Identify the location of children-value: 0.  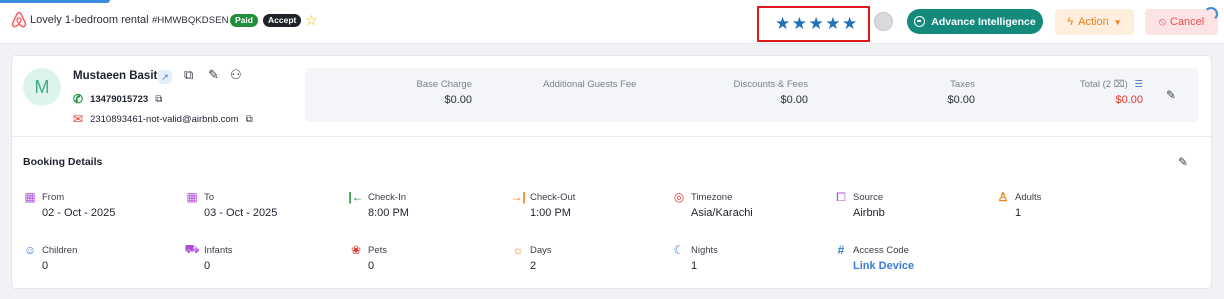
(45, 266).